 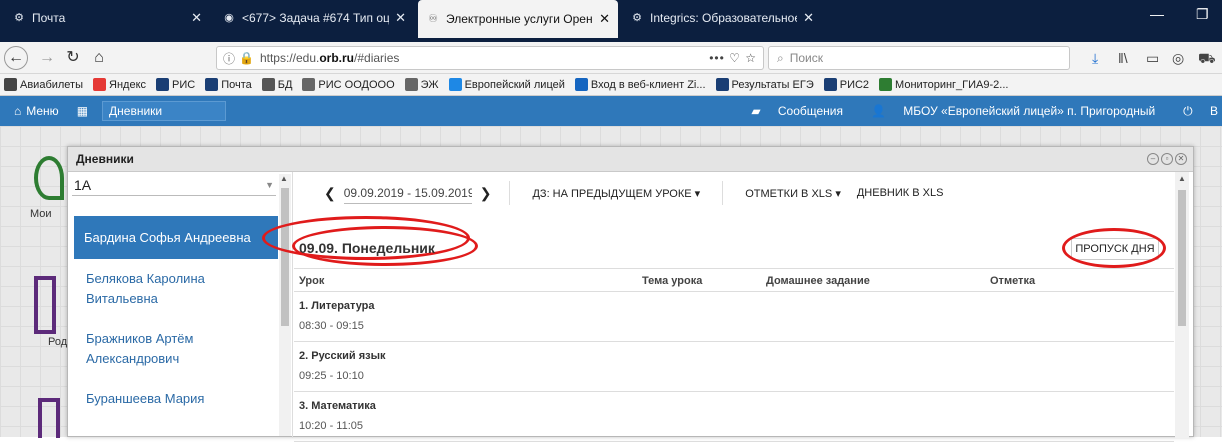 I want to click on divider, so click(x=723, y=193).